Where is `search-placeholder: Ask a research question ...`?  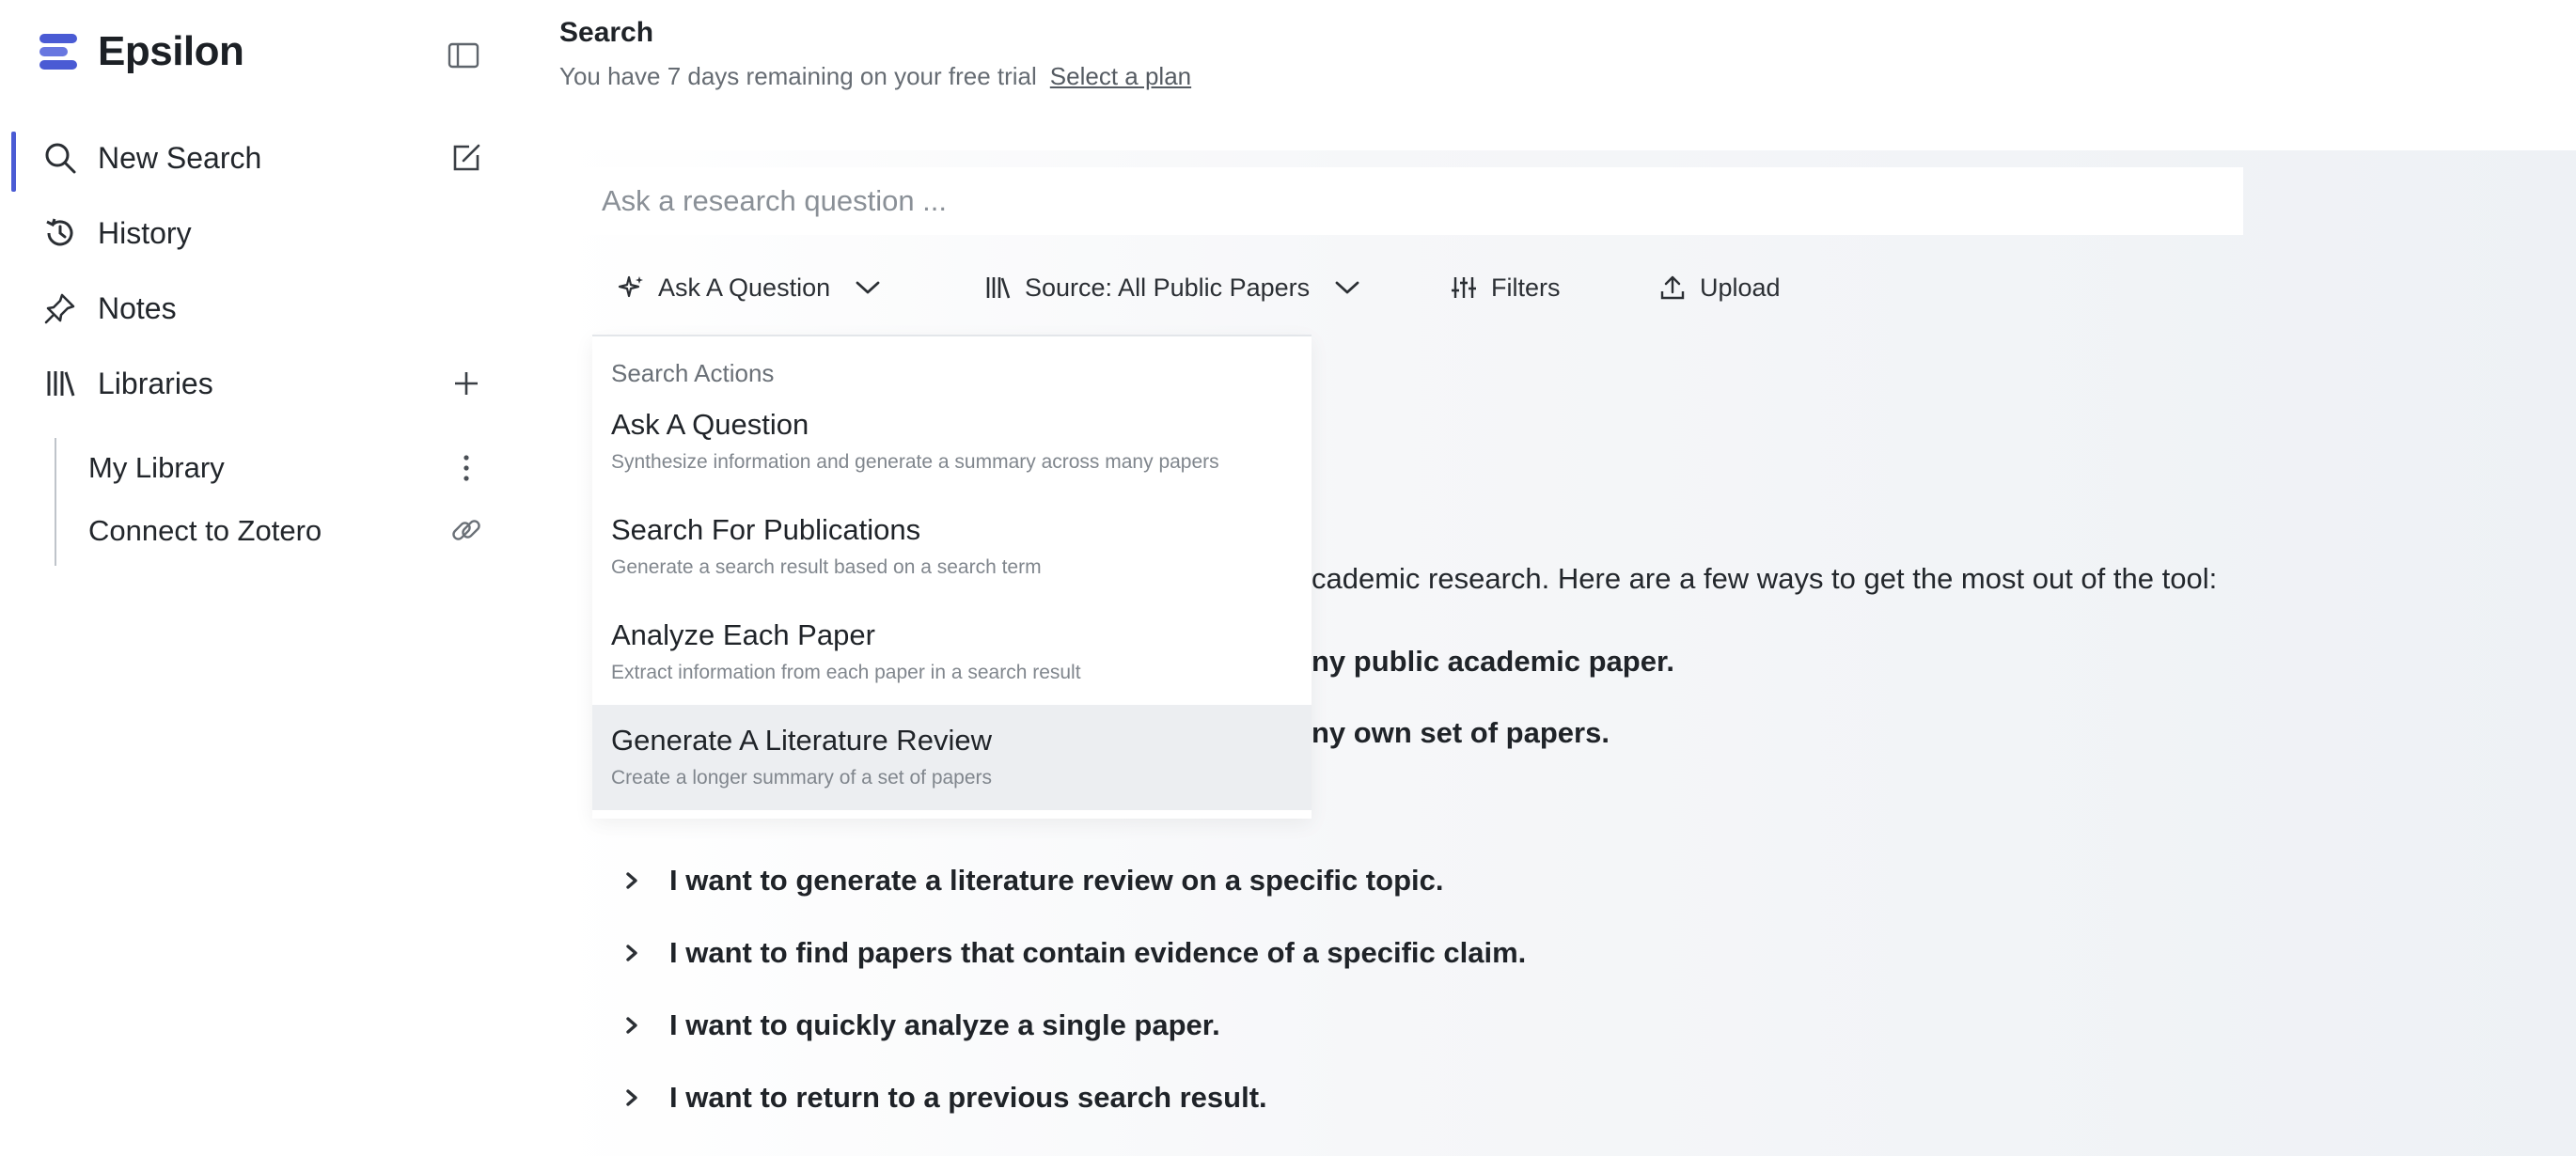 search-placeholder: Ask a research question ... is located at coordinates (775, 200).